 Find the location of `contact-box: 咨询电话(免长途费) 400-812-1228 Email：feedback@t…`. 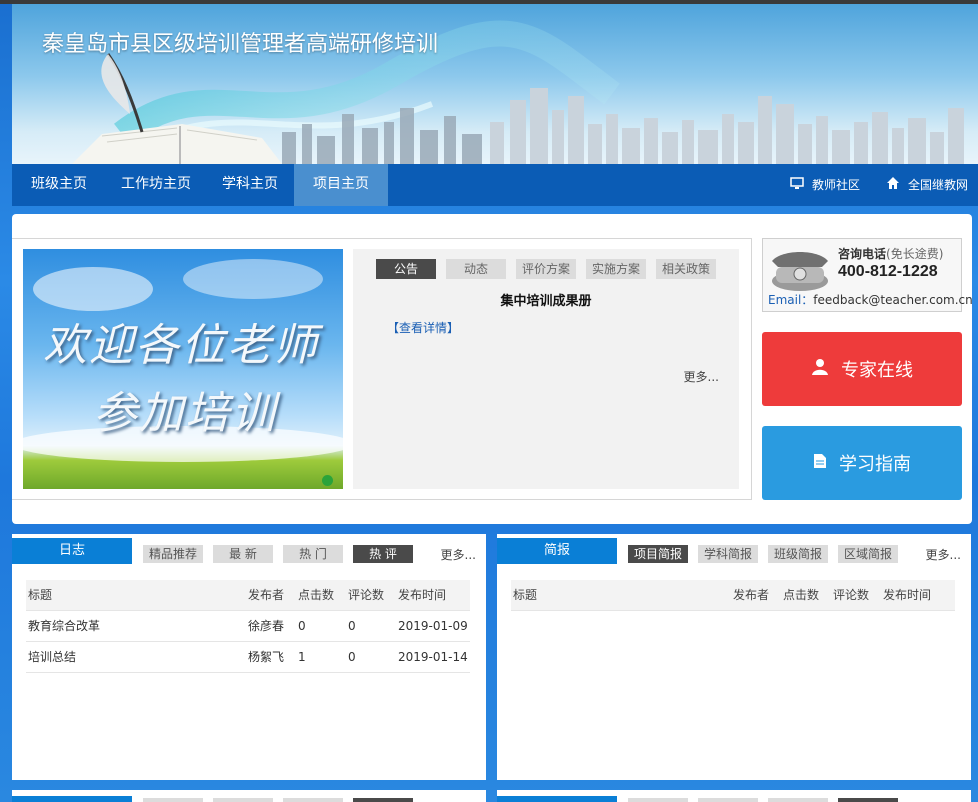

contact-box: 咨询电话(免长途费) 400-812-1228 Email：feedback@t… is located at coordinates (867, 275).